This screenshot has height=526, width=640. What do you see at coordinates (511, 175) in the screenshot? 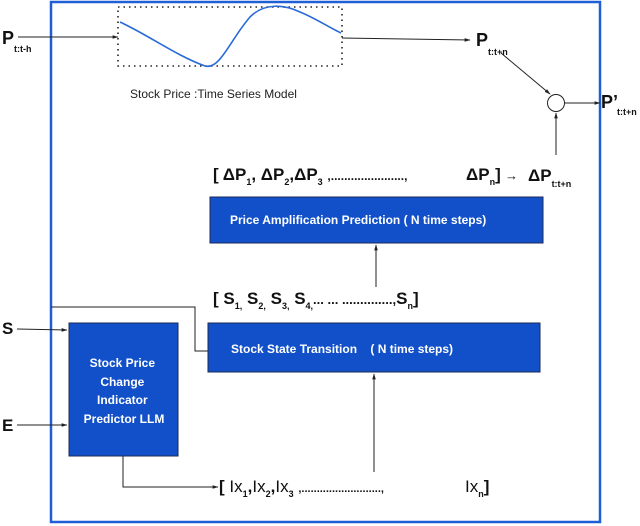
I see `delta-arrow: →` at bounding box center [511, 175].